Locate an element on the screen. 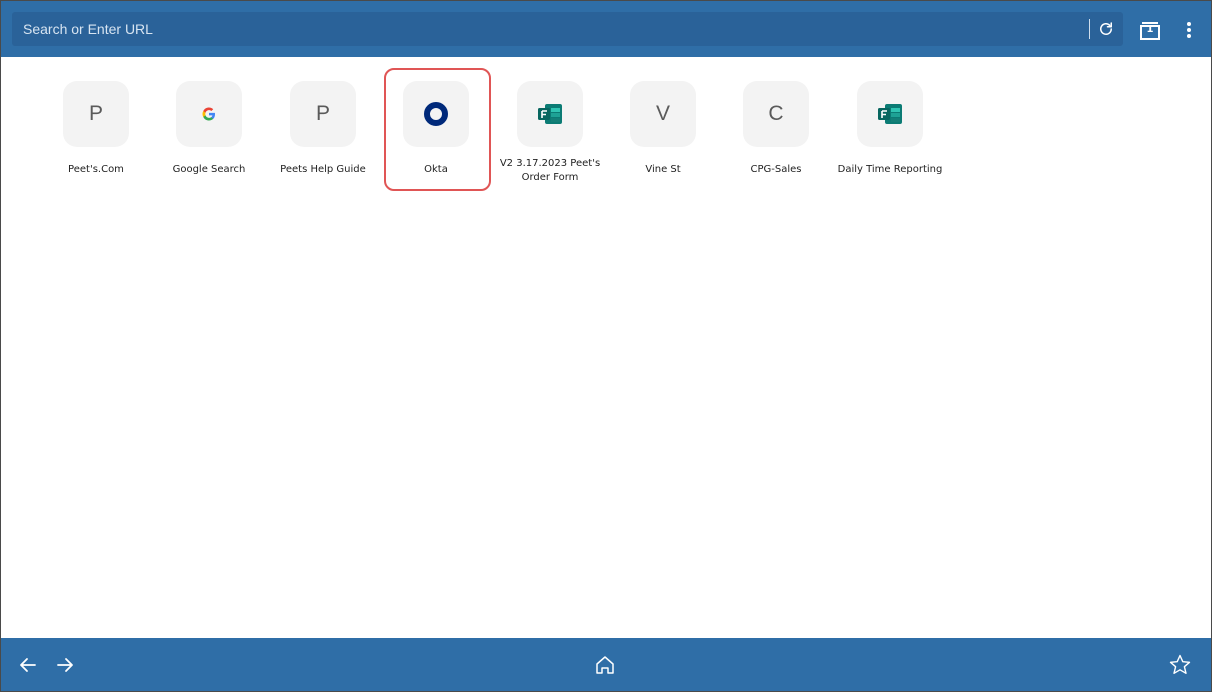  top-toolbar: Search or Enter URL 1 is located at coordinates (606, 29).